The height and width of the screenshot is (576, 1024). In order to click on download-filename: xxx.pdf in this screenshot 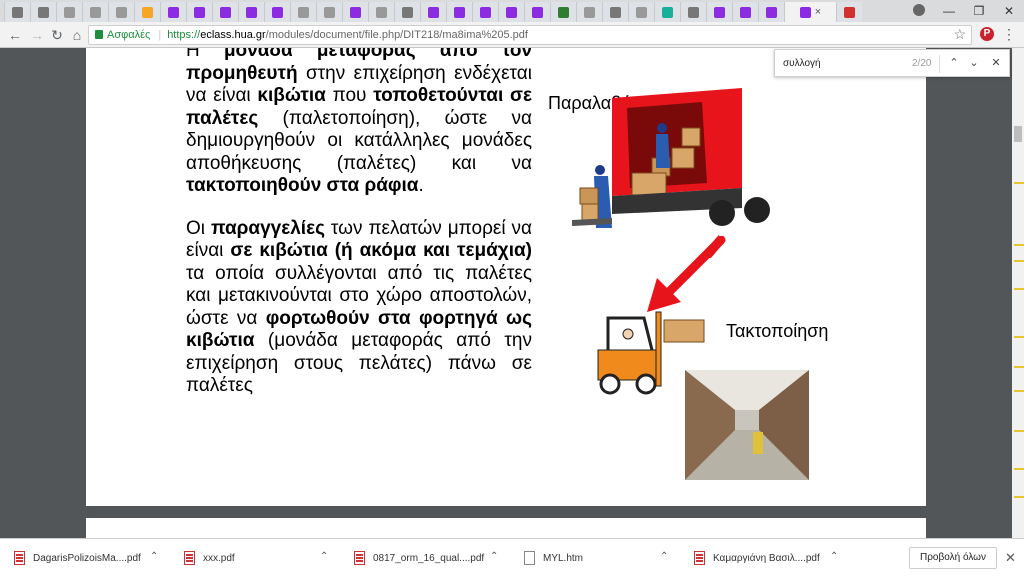, I will do `click(219, 558)`.